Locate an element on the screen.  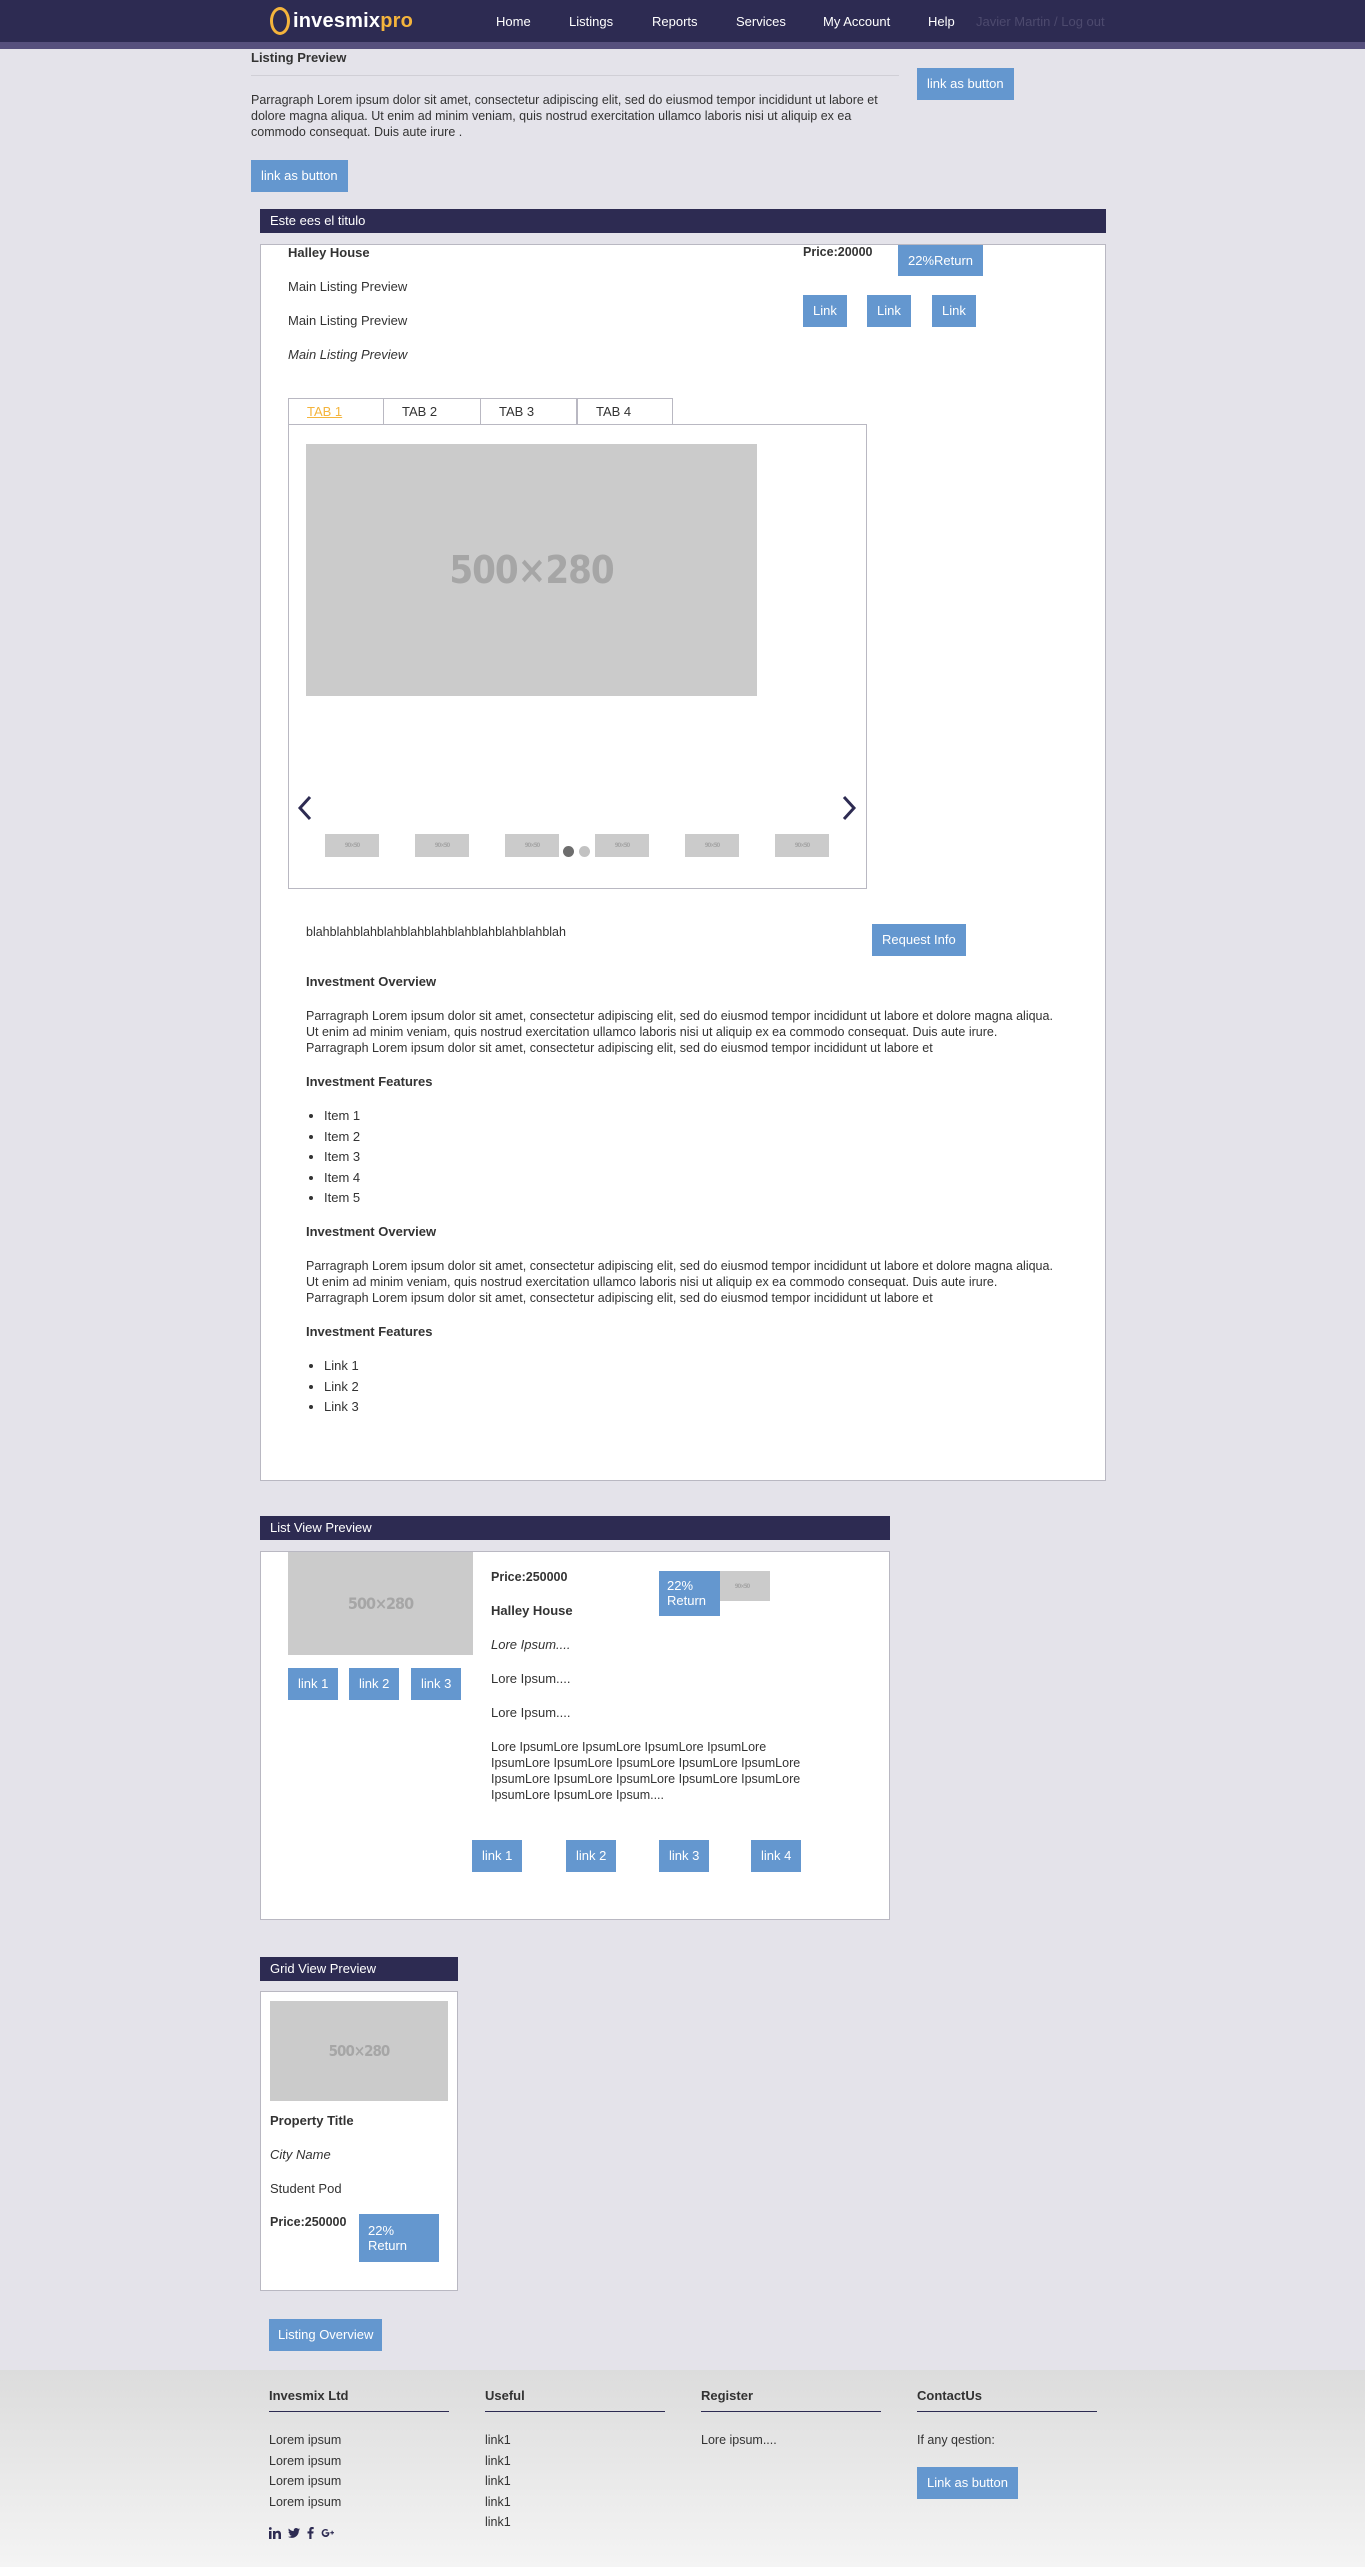
feature-link-3: Link 3 is located at coordinates (341, 1406).